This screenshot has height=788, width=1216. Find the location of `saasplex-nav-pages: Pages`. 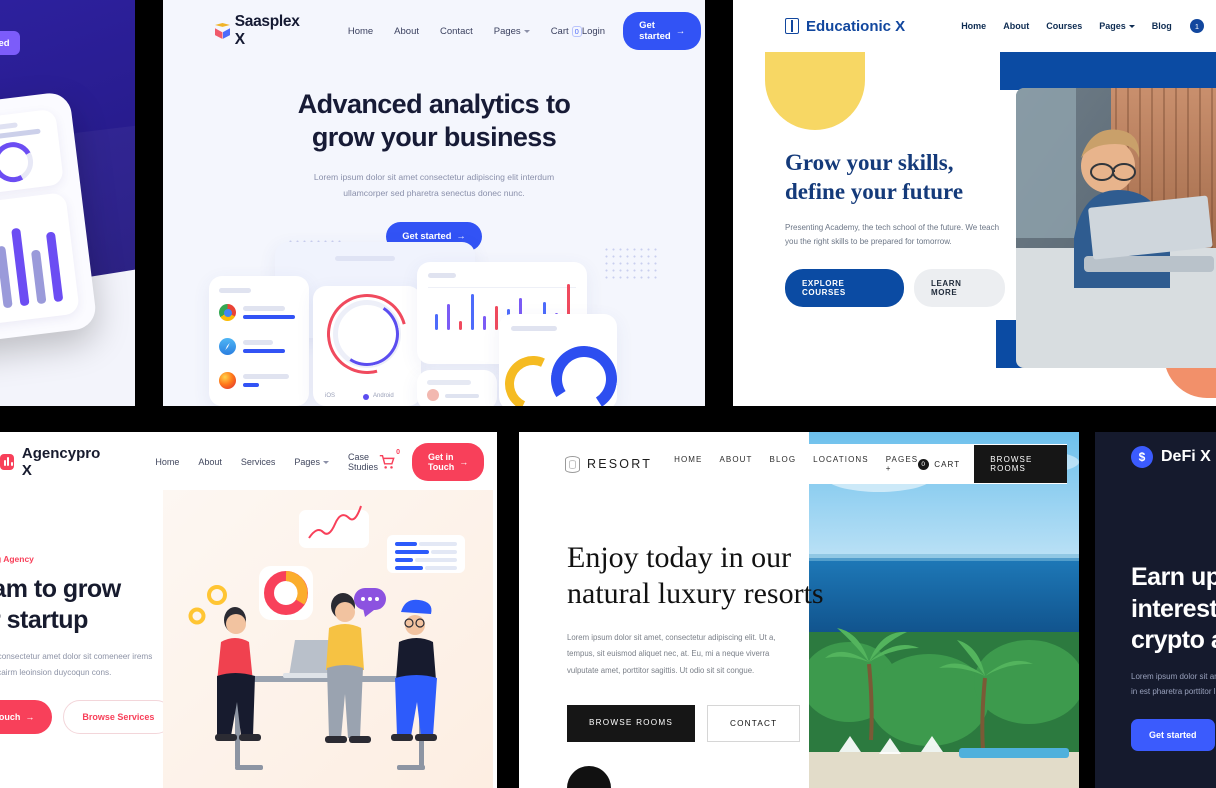

saasplex-nav-pages: Pages is located at coordinates (512, 31).